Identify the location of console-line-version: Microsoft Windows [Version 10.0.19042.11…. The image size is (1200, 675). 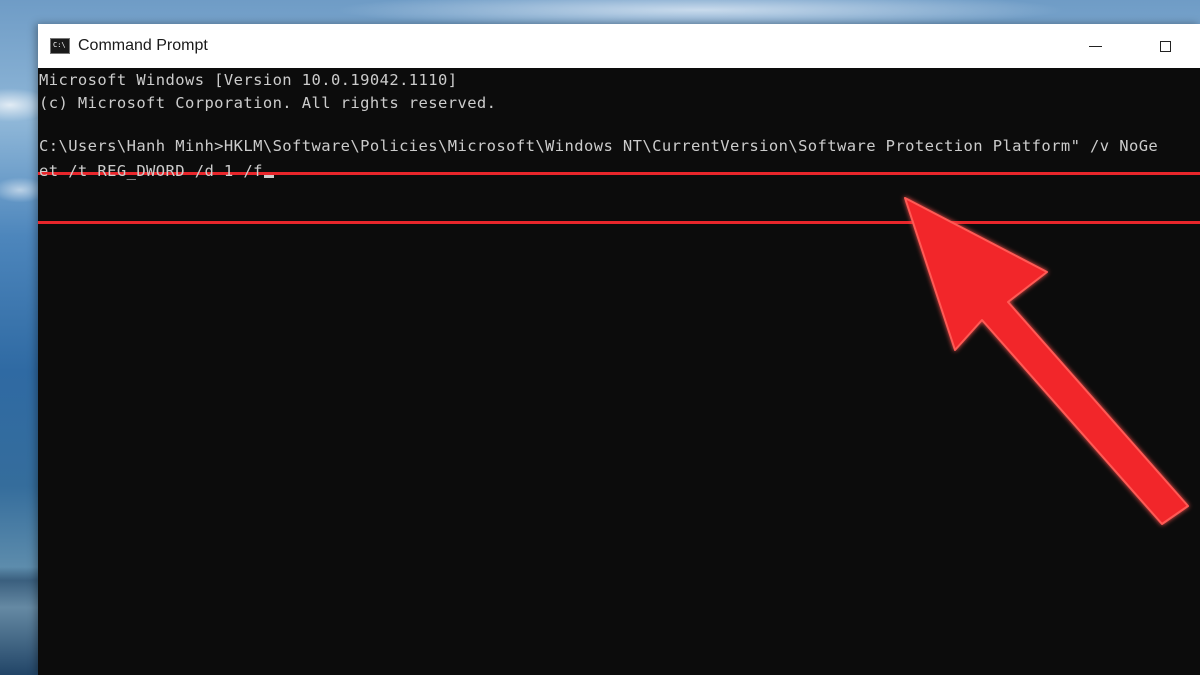
(248, 80).